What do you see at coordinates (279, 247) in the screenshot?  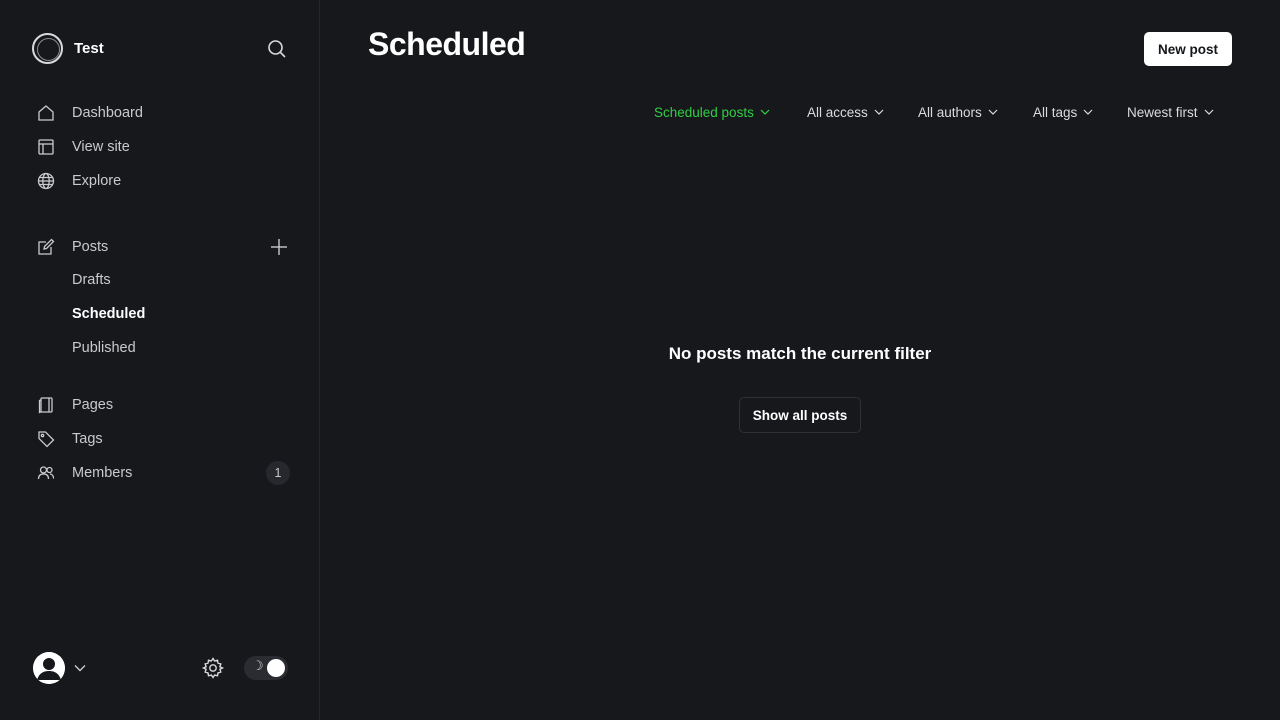 I see `add-post-icon` at bounding box center [279, 247].